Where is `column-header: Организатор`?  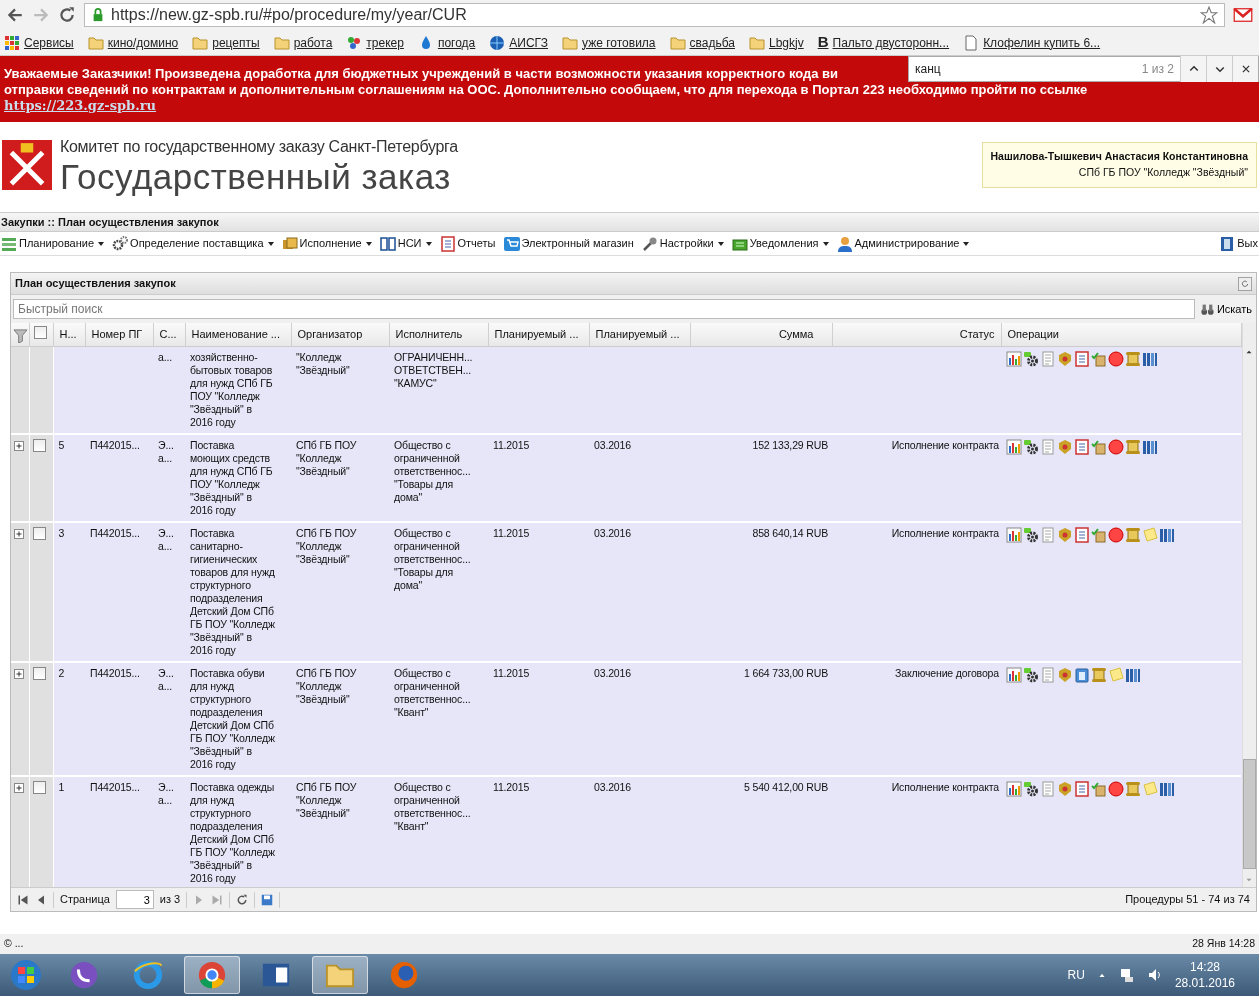 column-header: Организатор is located at coordinates (340, 334).